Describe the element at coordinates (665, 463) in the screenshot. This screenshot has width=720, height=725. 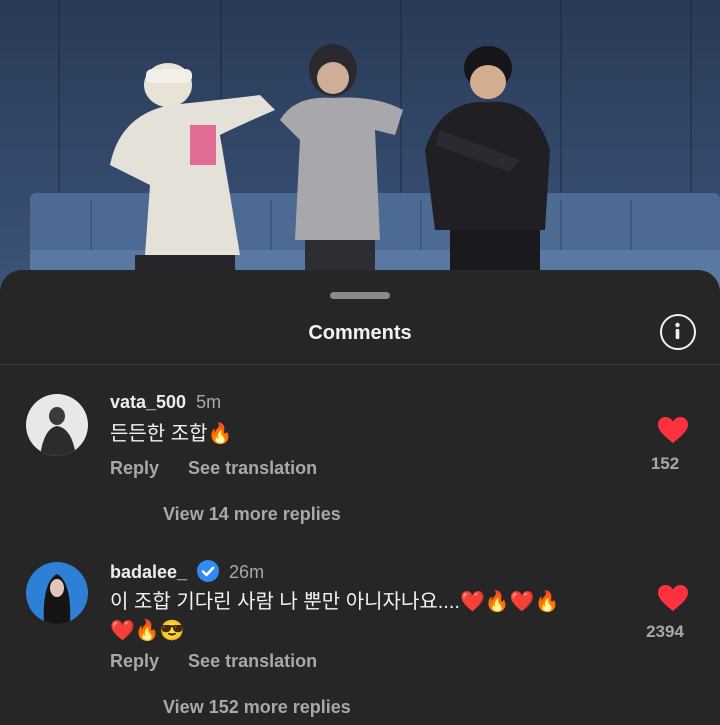
I see `like-count: 152` at that location.